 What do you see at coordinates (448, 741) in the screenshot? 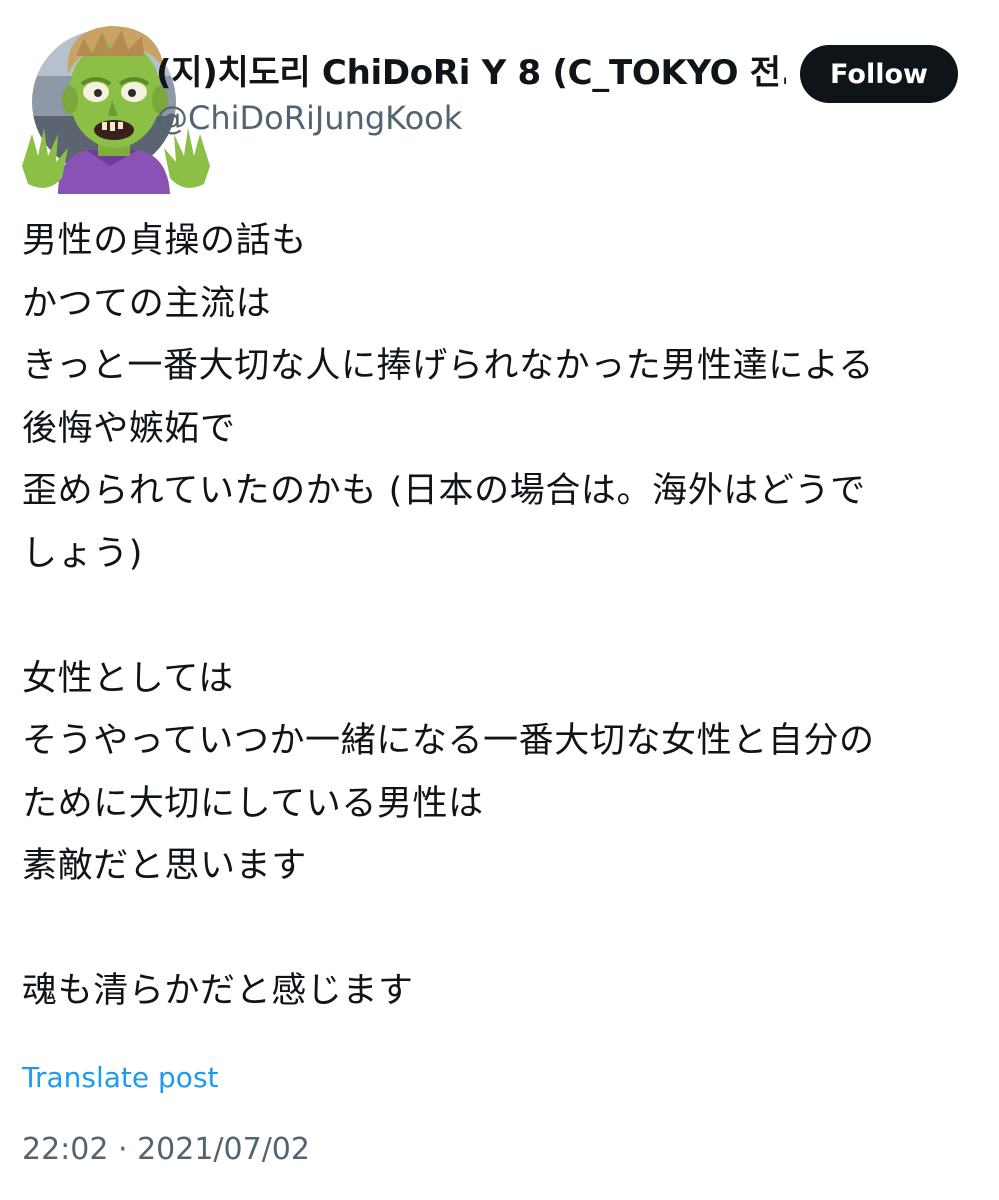
I see `post-text-line: そうやっていつか一緒になる一番大切な女性と自分の` at bounding box center [448, 741].